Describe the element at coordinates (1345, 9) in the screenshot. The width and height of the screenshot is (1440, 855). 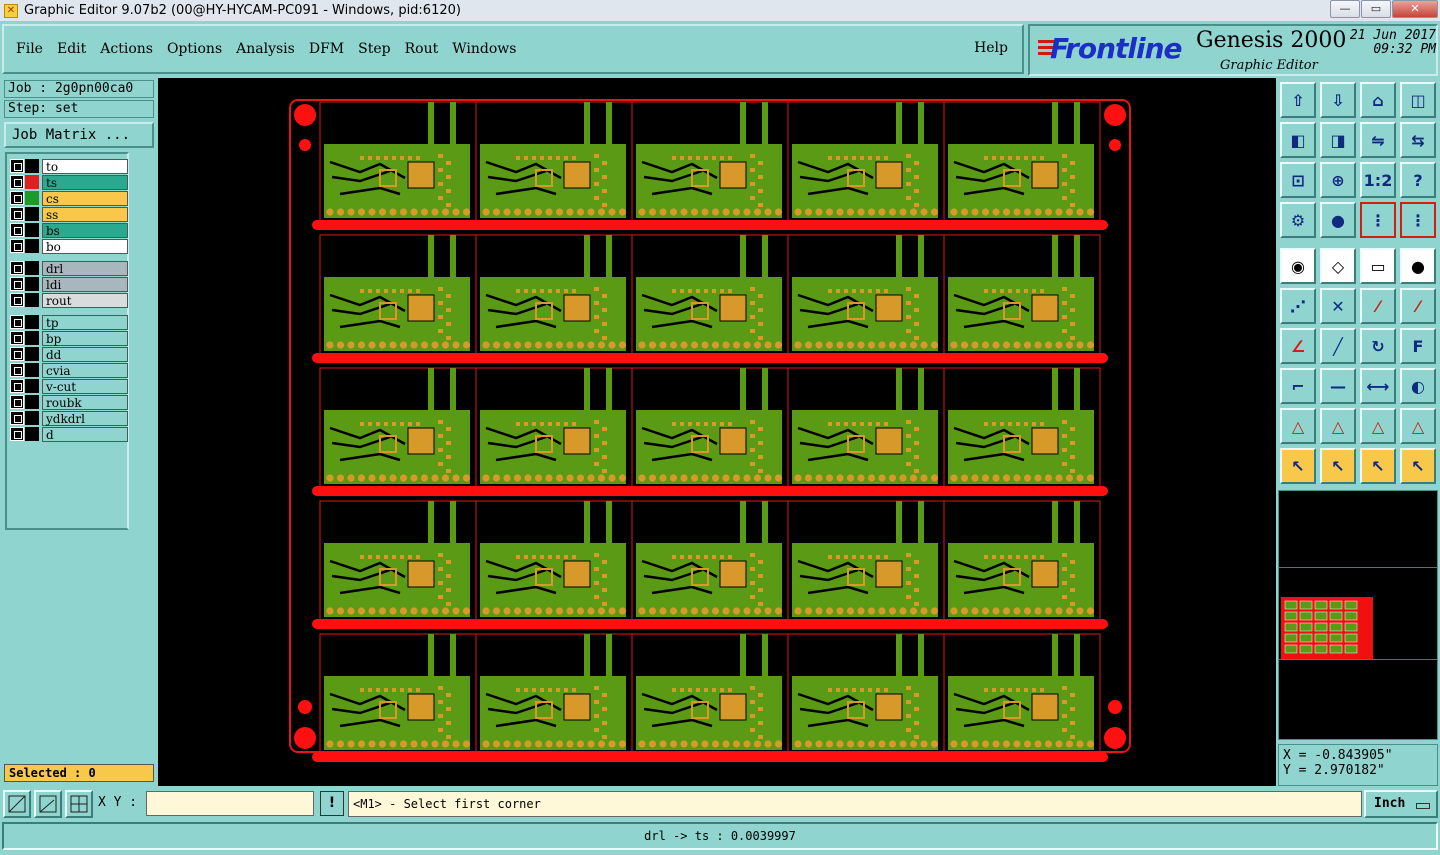
I see `minimize-button: —` at that location.